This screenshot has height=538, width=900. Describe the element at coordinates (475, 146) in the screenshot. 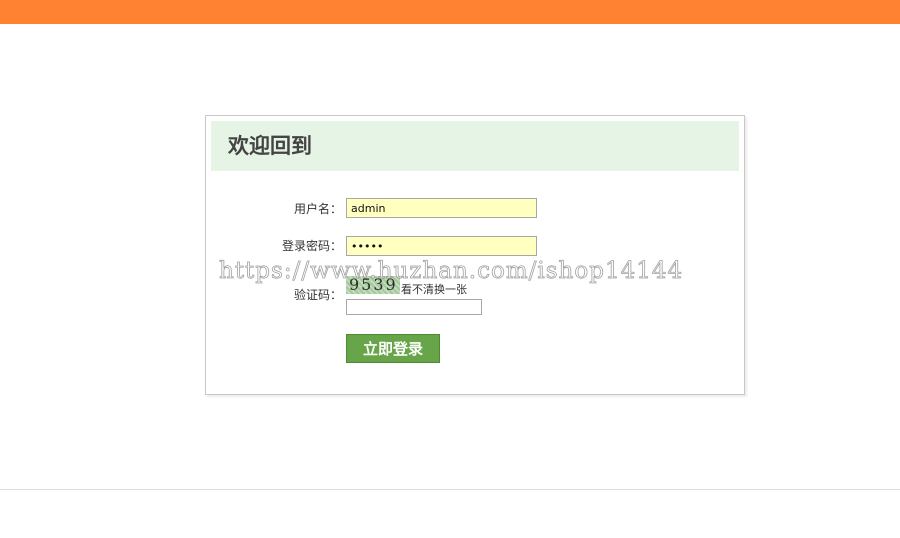

I see `login-header: 欢迎回到` at that location.